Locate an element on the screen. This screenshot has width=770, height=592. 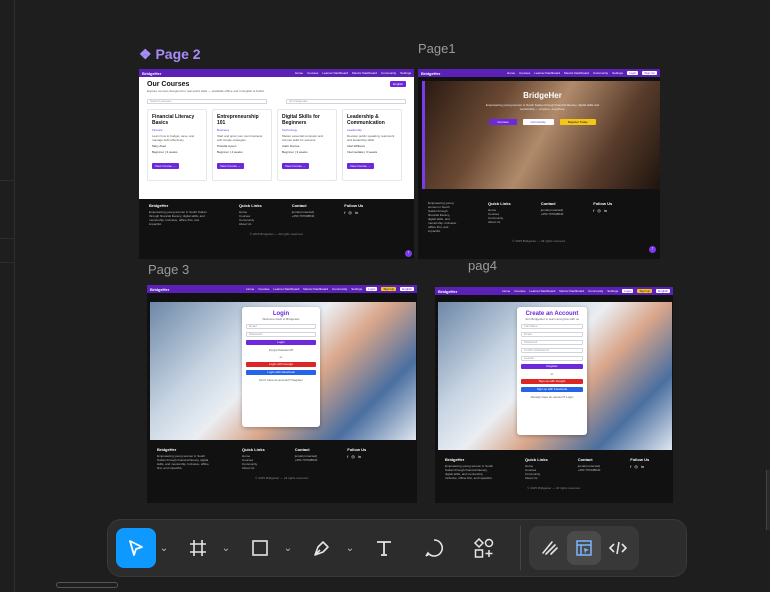
hero-community-button: Community is located at coordinates (538, 122).